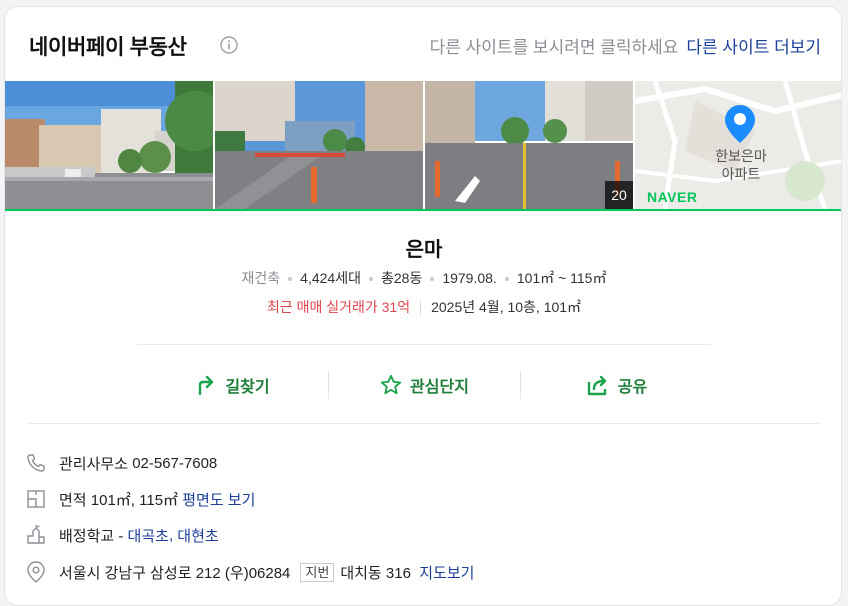 Image resolution: width=848 pixels, height=606 pixels. I want to click on location-pin-icon, so click(36, 572).